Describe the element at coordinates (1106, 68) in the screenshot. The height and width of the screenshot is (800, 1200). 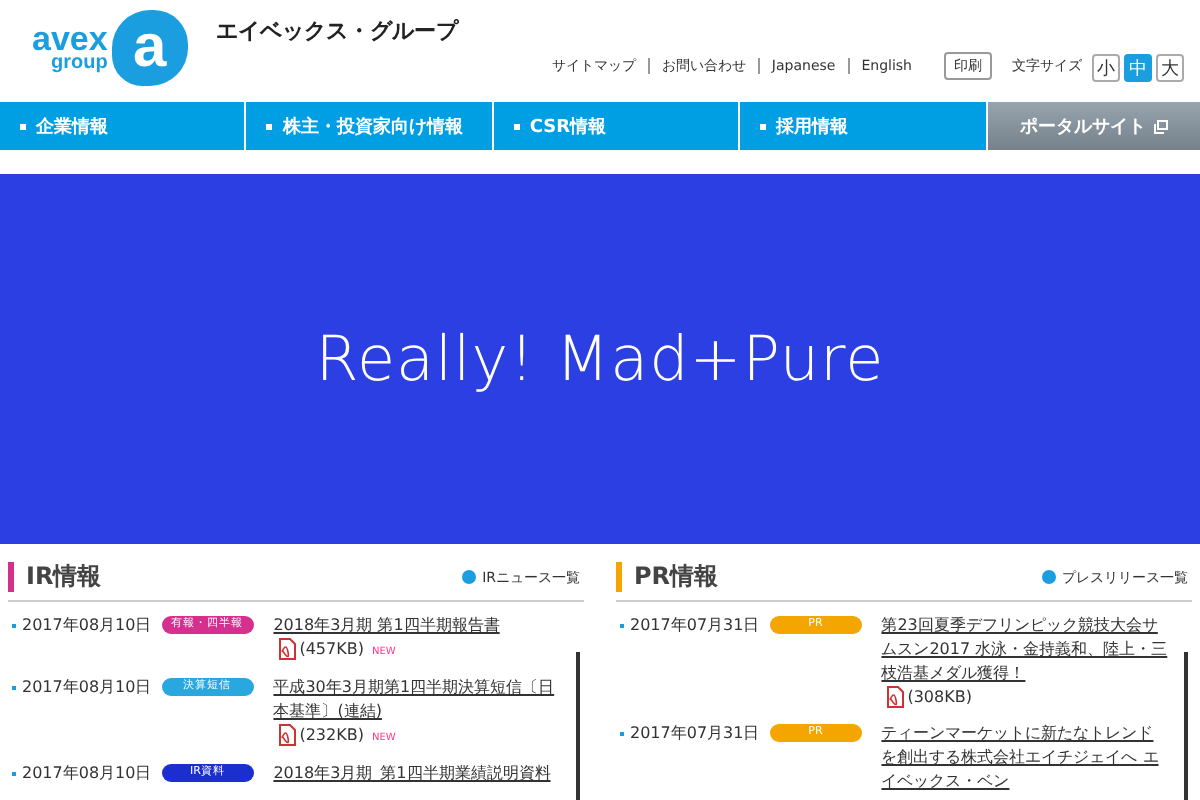
I see `font-size-button: 小` at that location.